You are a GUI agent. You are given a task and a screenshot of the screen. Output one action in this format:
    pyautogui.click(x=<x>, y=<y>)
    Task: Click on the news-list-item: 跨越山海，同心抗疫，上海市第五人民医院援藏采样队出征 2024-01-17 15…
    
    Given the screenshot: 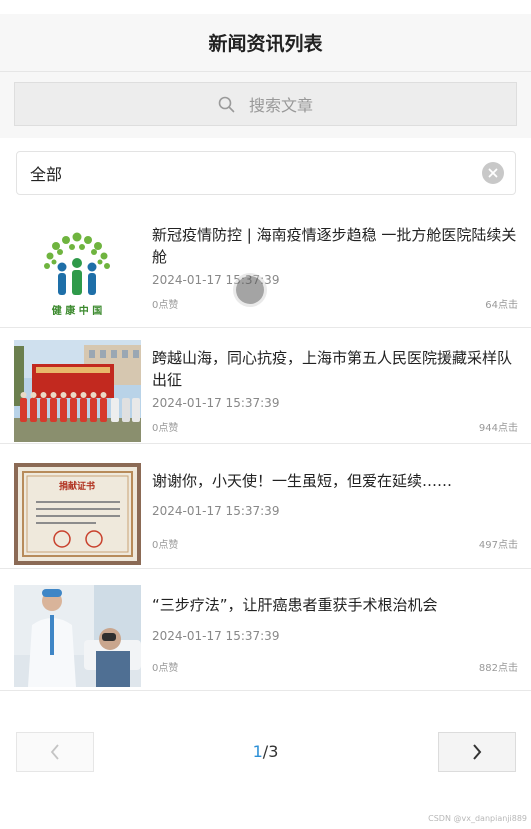 What is the action you would take?
    pyautogui.click(x=265, y=386)
    